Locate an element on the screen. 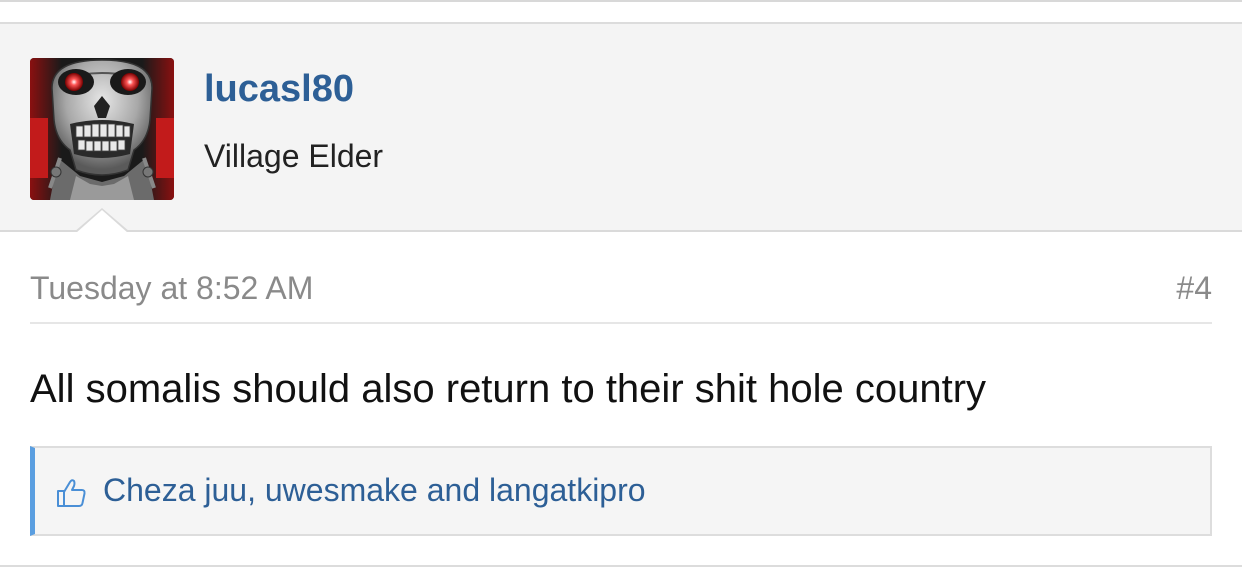 This screenshot has height=583, width=1242. post-permalink: #4 is located at coordinates (1194, 288).